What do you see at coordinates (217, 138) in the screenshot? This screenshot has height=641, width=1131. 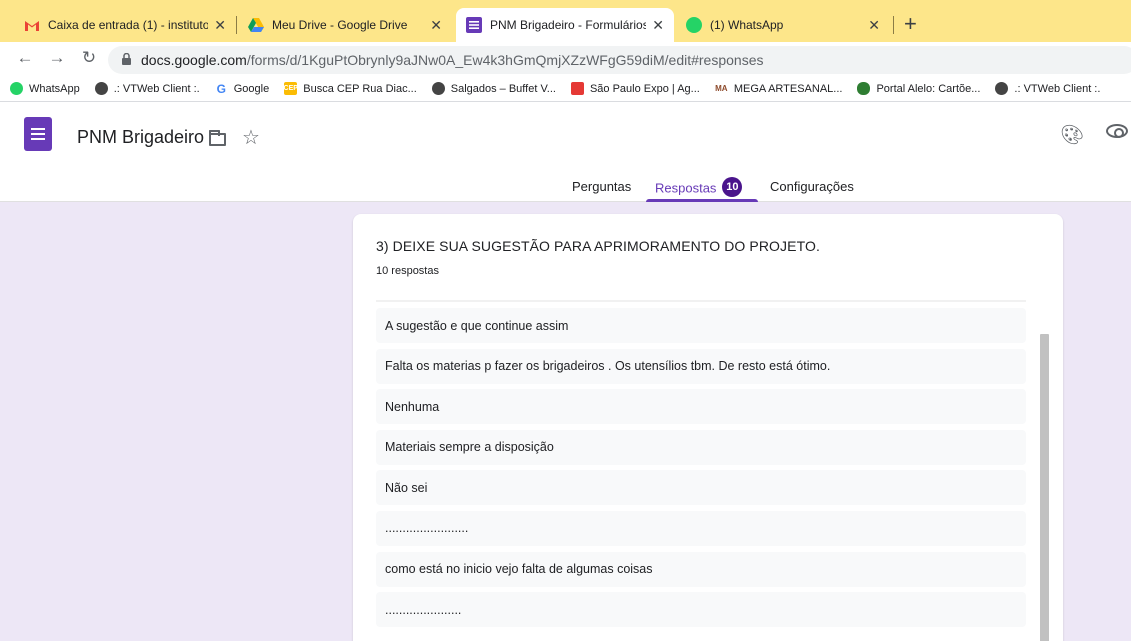 I see `folder-icon` at bounding box center [217, 138].